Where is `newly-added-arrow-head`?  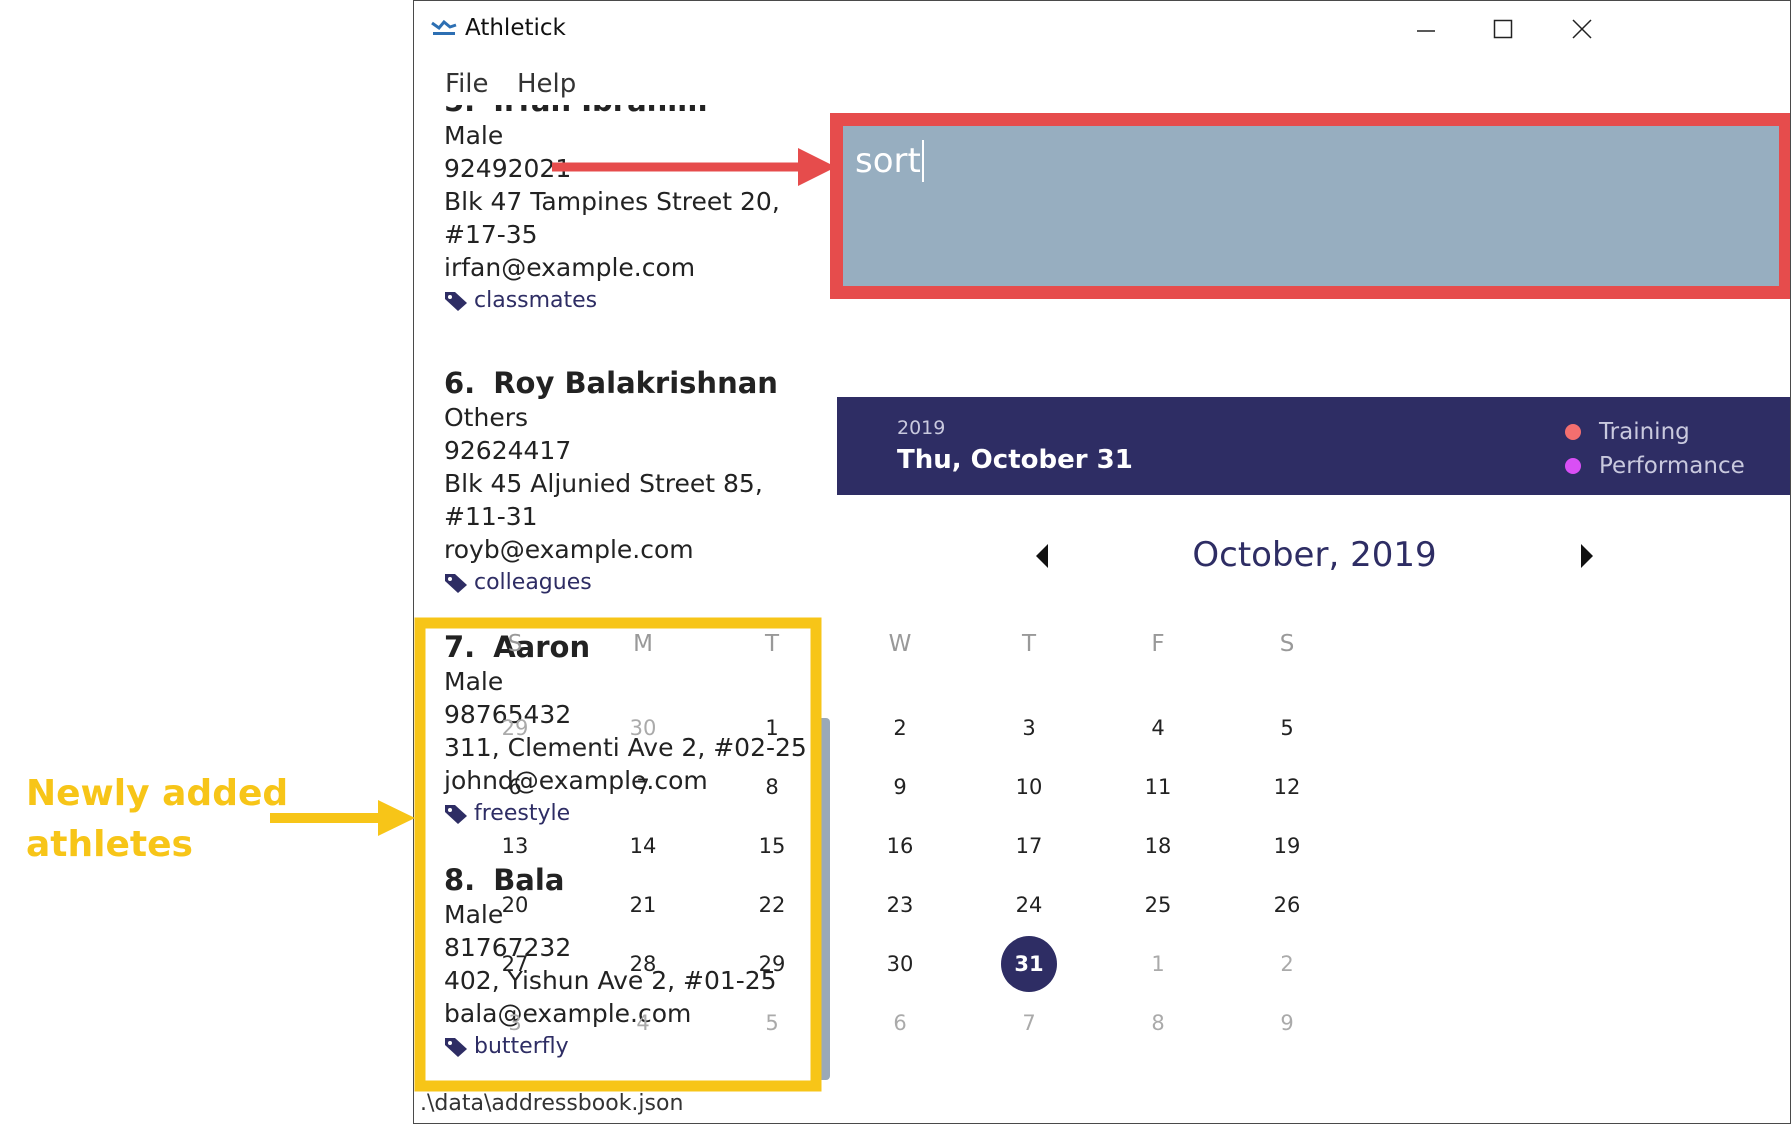
newly-added-arrow-head is located at coordinates (396, 818).